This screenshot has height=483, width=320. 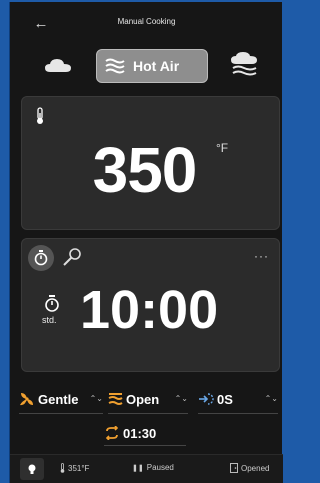 I want to click on oven-light-button, so click(x=32, y=469).